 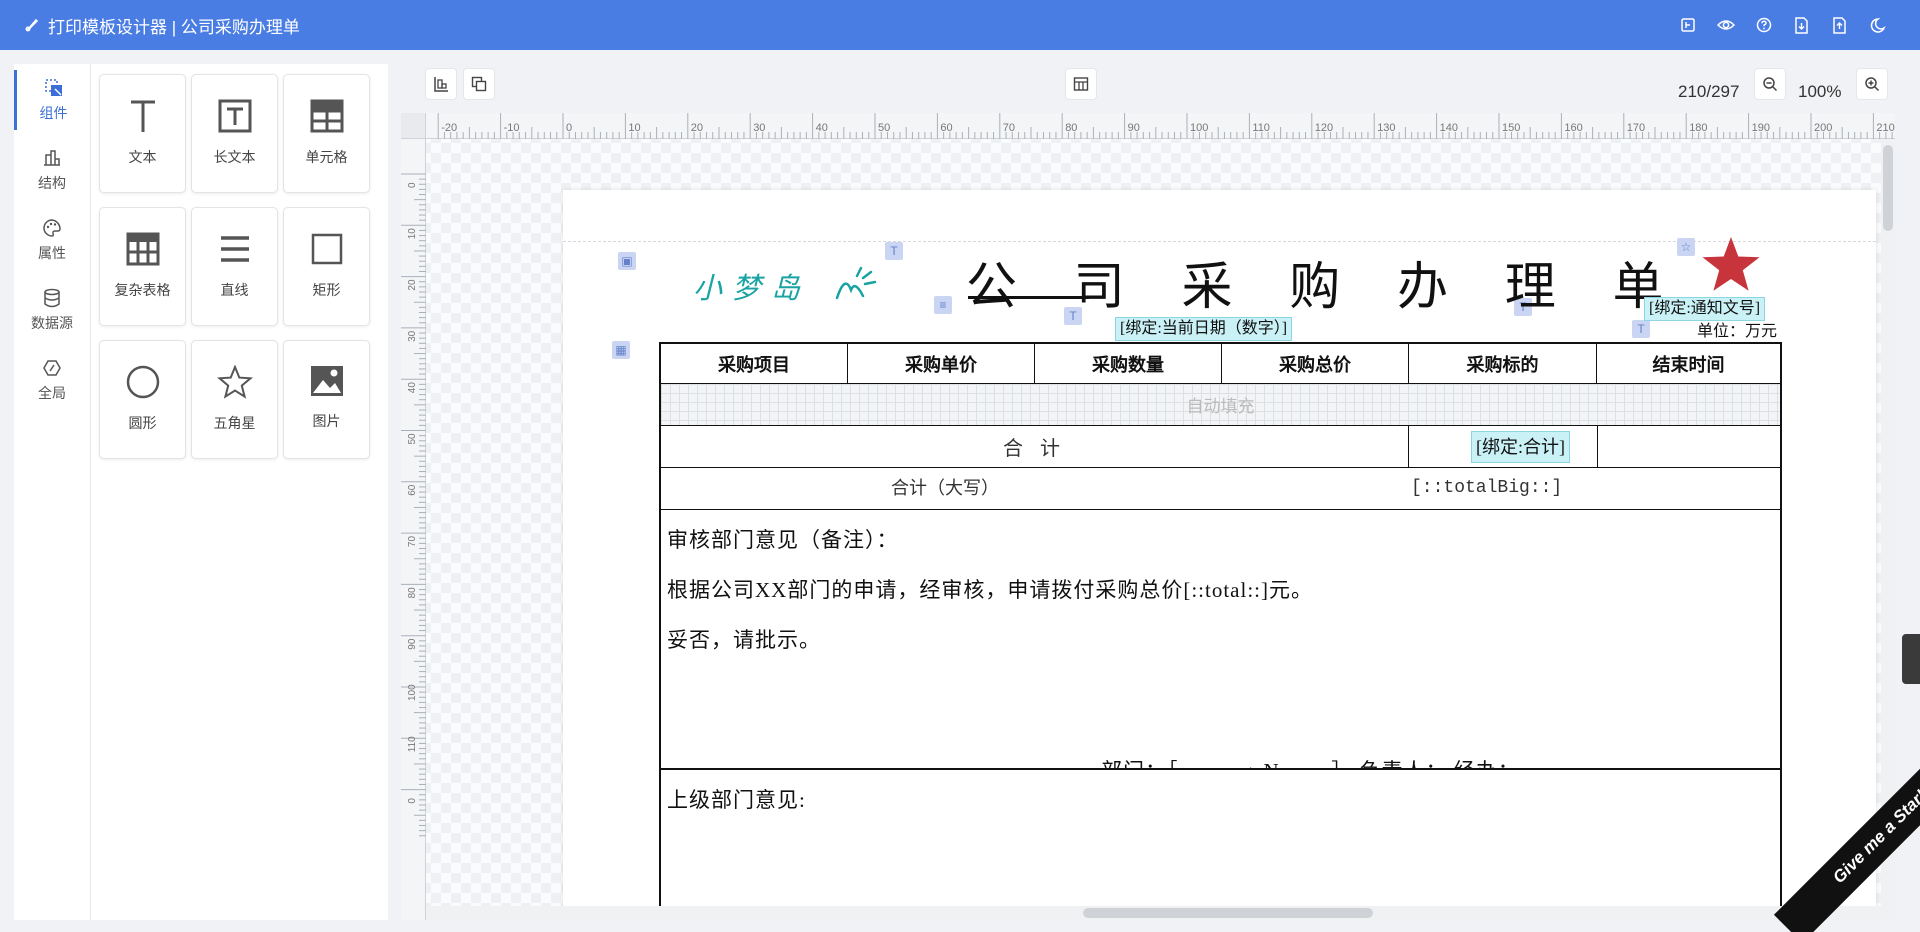 What do you see at coordinates (943, 305) in the screenshot?
I see `longtext-handle-icon: ≡` at bounding box center [943, 305].